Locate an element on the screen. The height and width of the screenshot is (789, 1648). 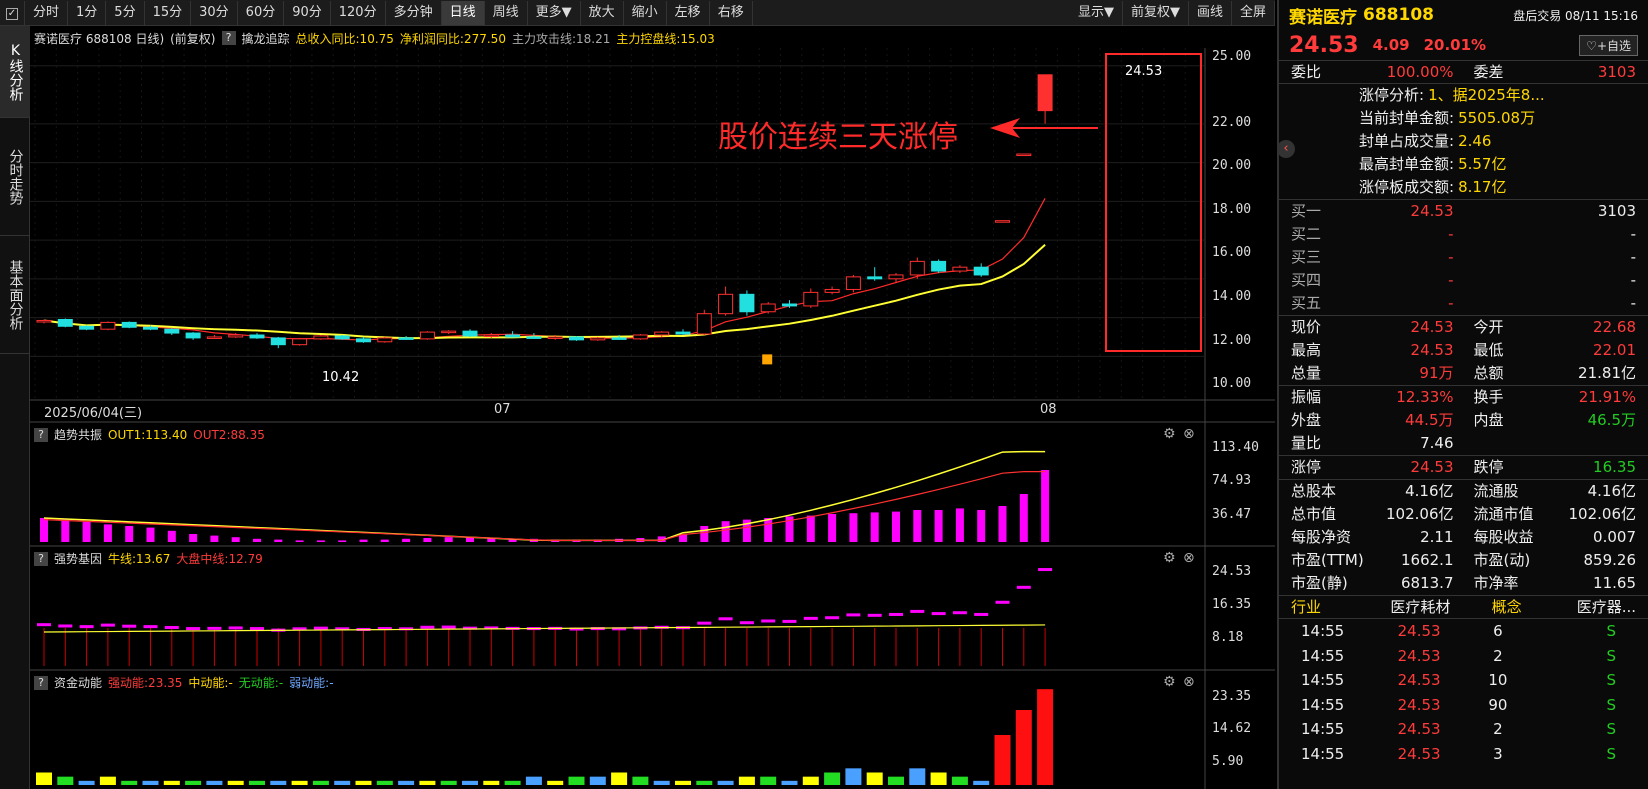
limit-value: 5.57亿 is located at coordinates (1482, 164).